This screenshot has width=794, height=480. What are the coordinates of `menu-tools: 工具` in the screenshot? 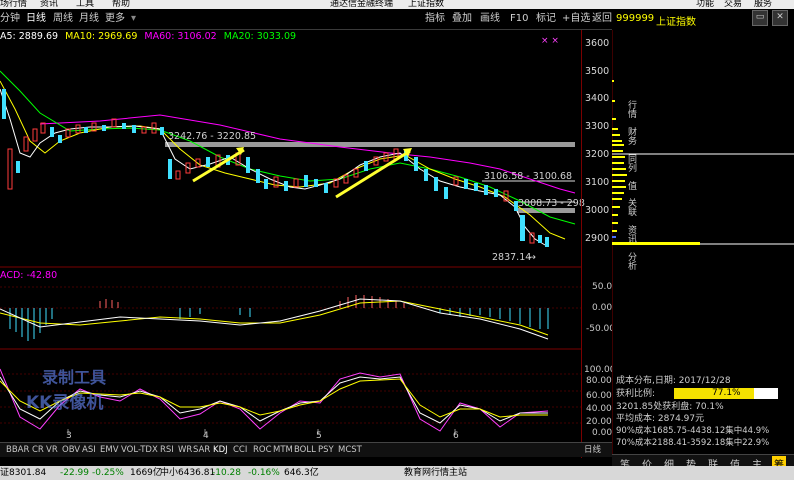 It's located at (85, 4).